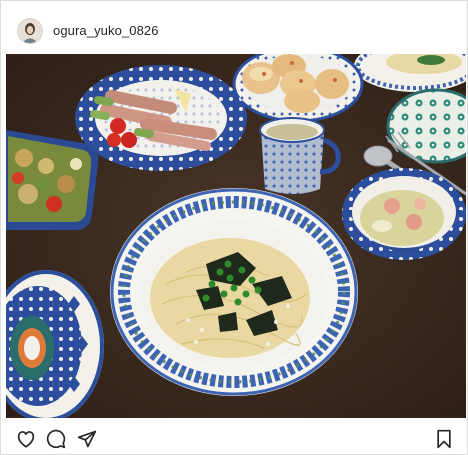 The width and height of the screenshot is (468, 455). What do you see at coordinates (404, 214) in the screenshot?
I see `soup-bowl` at bounding box center [404, 214].